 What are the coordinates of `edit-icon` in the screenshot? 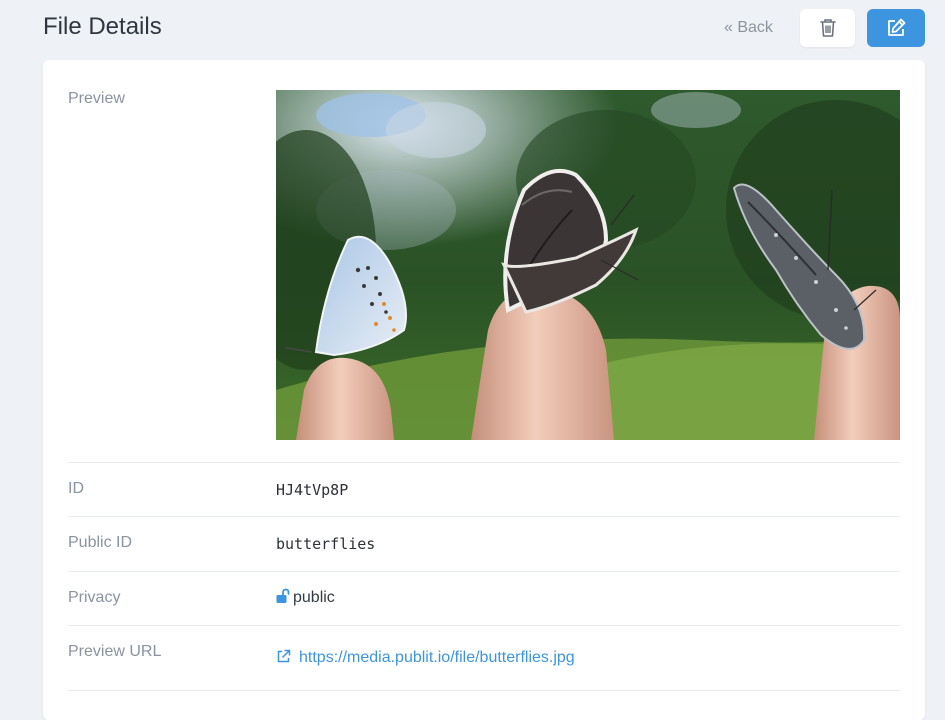 It's located at (897, 27).